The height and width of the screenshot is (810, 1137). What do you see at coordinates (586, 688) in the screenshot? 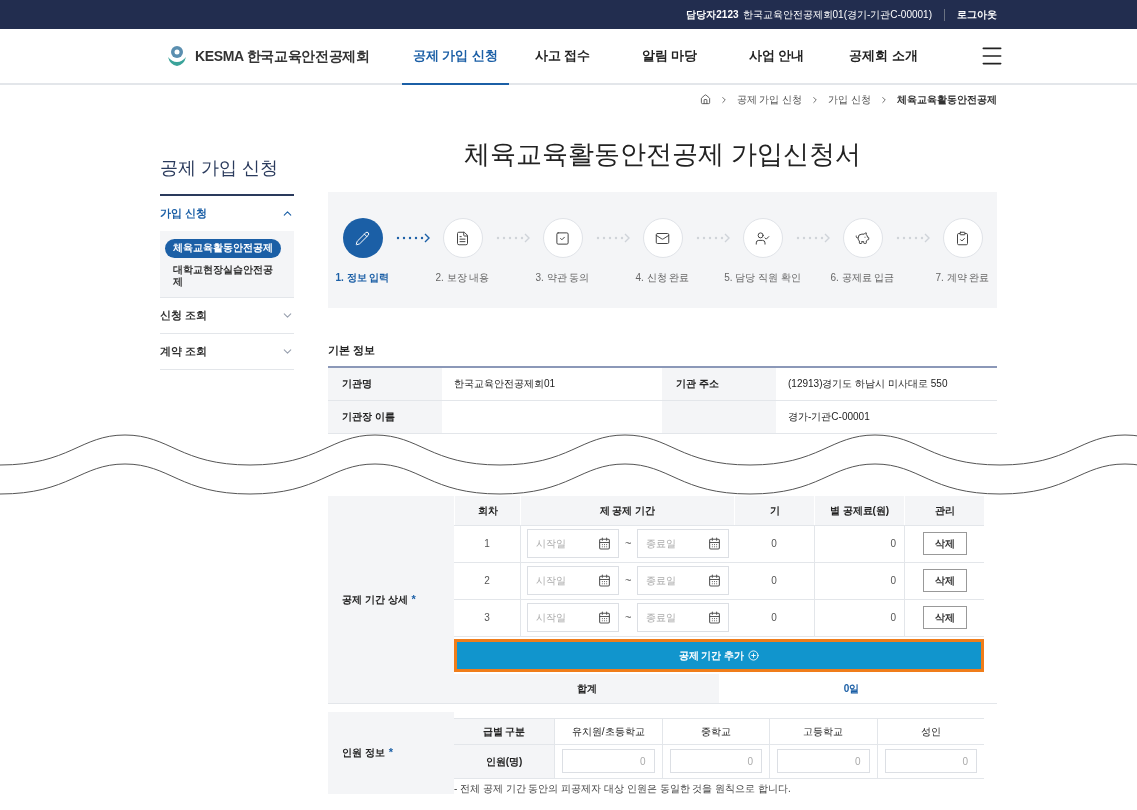
I see `total-label: 합계` at bounding box center [586, 688].